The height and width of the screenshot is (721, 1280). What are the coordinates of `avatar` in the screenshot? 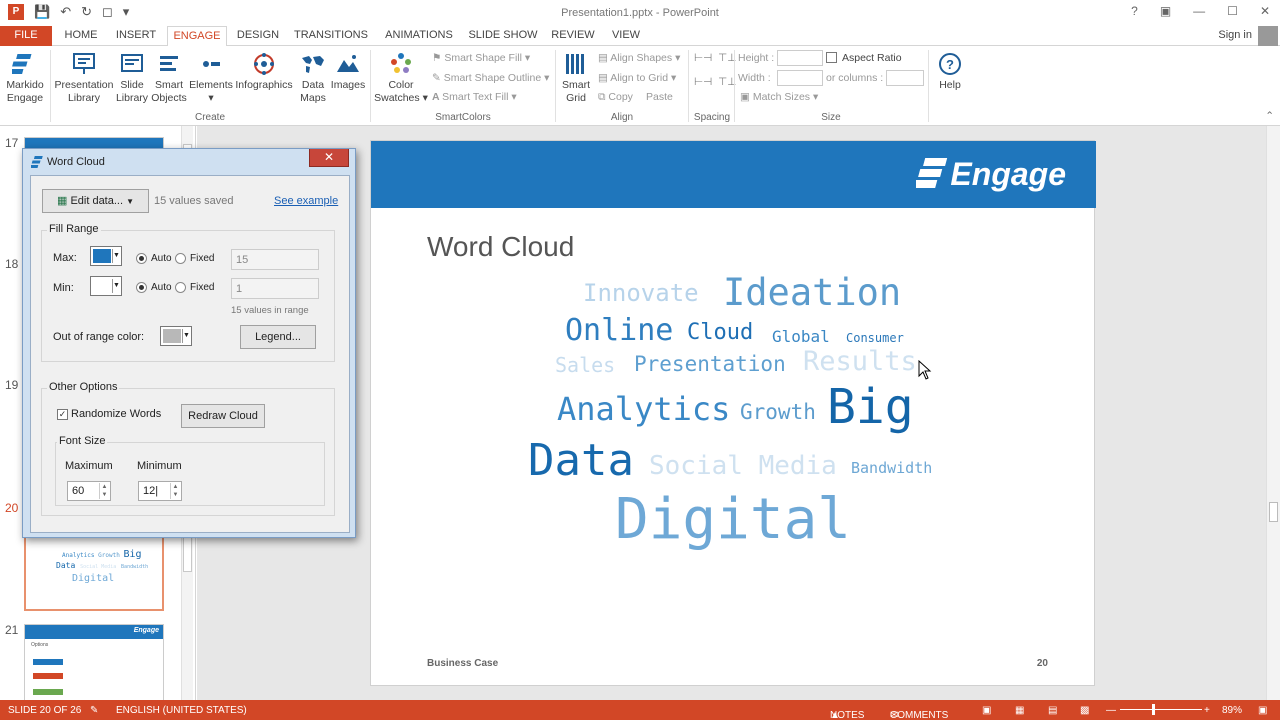 It's located at (1268, 36).